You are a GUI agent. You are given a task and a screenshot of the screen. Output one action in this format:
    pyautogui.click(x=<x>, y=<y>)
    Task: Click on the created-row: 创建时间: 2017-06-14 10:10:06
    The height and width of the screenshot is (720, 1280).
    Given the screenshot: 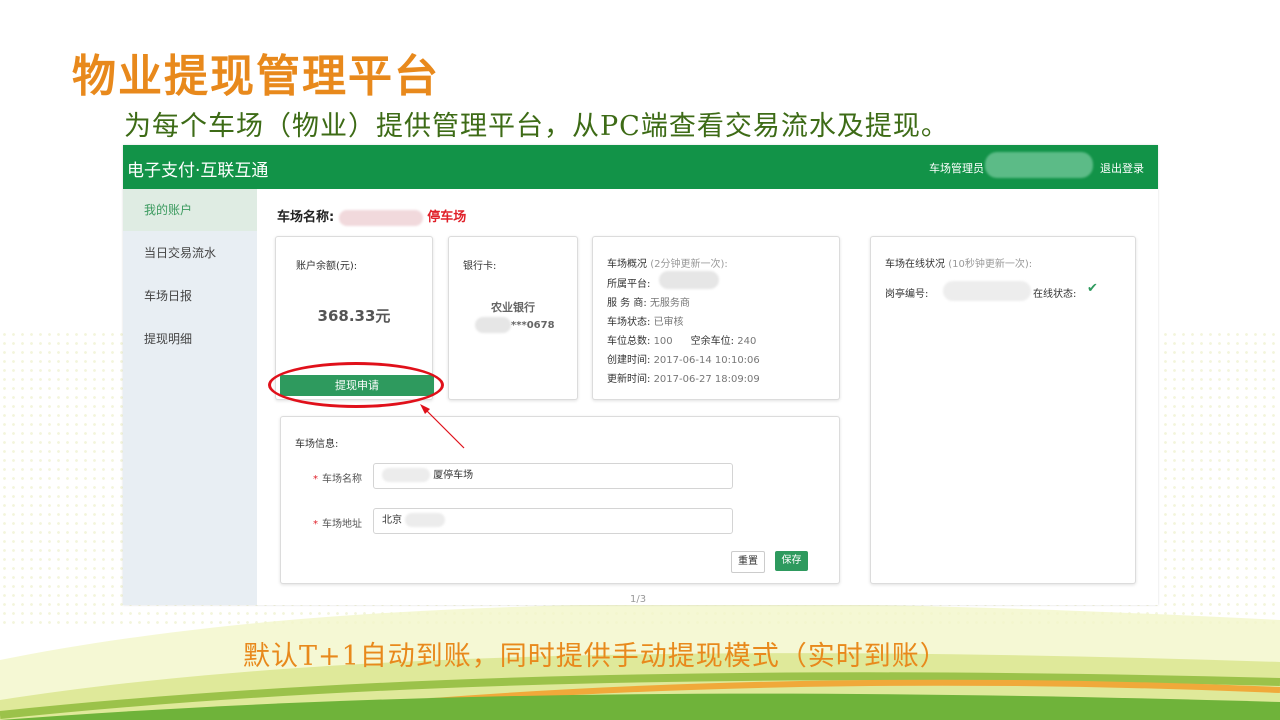 What is the action you would take?
    pyautogui.click(x=683, y=358)
    